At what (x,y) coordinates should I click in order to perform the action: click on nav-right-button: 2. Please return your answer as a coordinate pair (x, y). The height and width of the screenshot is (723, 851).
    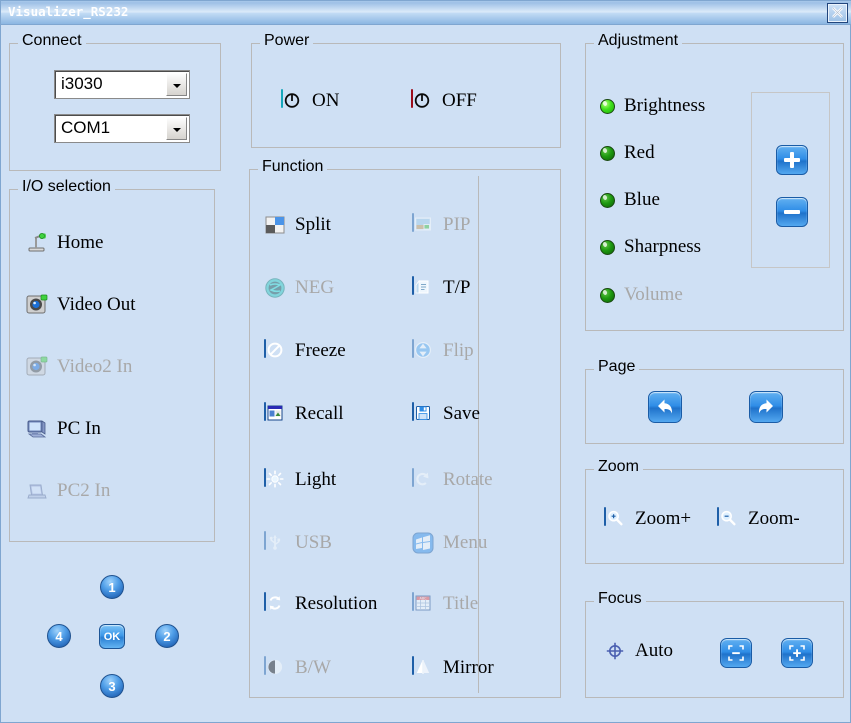
    Looking at the image, I should click on (167, 636).